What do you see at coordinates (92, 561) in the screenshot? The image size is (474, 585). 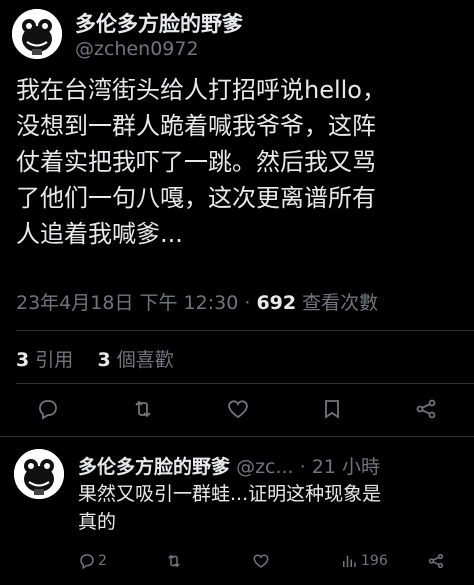 I see `reply-reply-icon: 2` at bounding box center [92, 561].